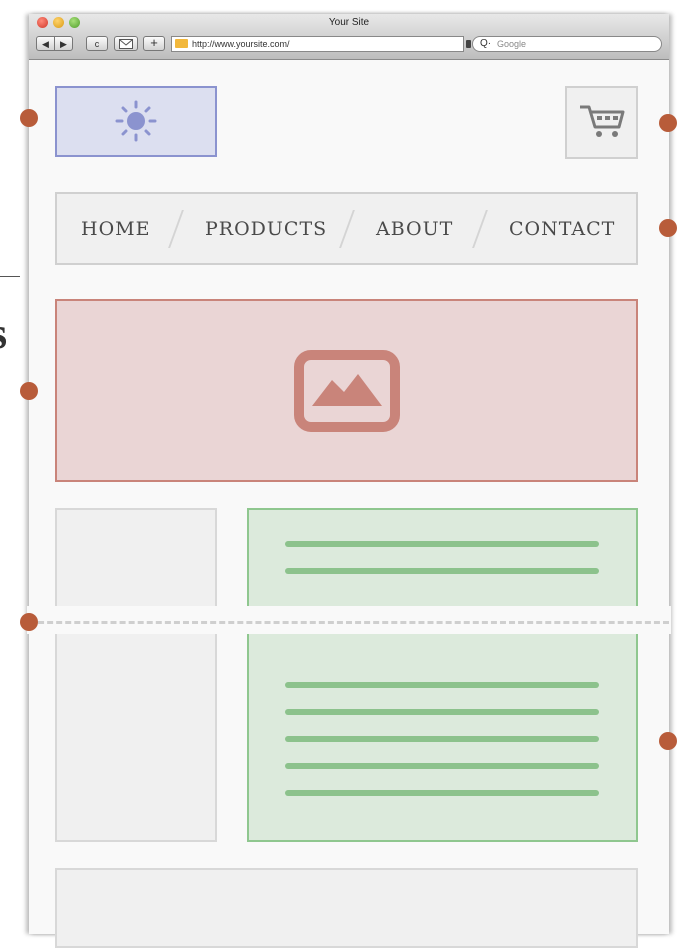  I want to click on add-bookmark-button: +, so click(154, 43).